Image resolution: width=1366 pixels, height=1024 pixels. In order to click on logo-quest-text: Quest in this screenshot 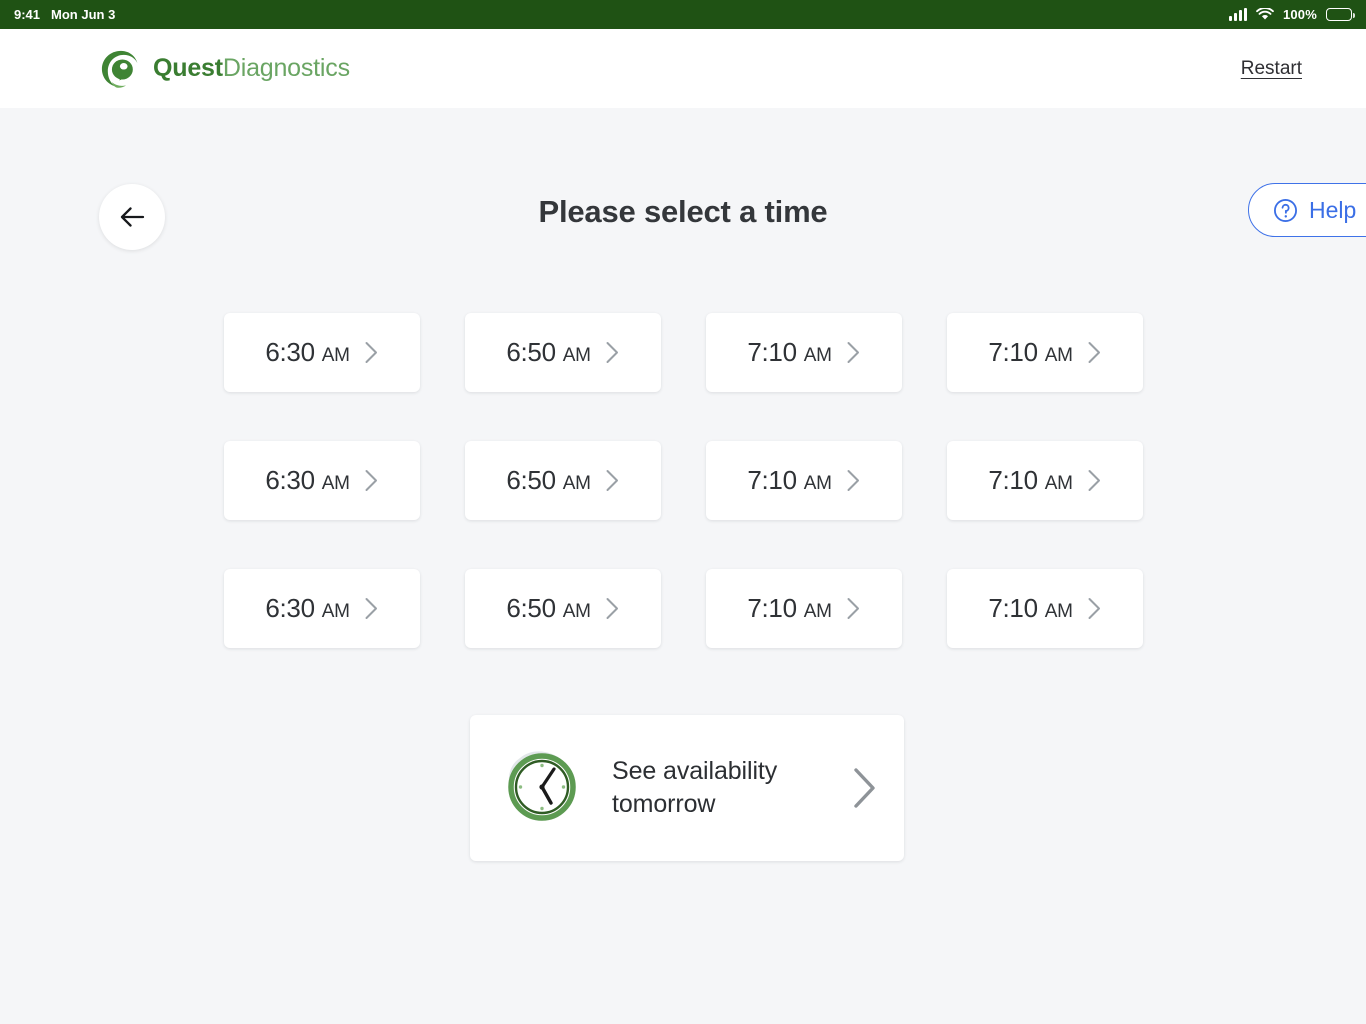, I will do `click(188, 68)`.